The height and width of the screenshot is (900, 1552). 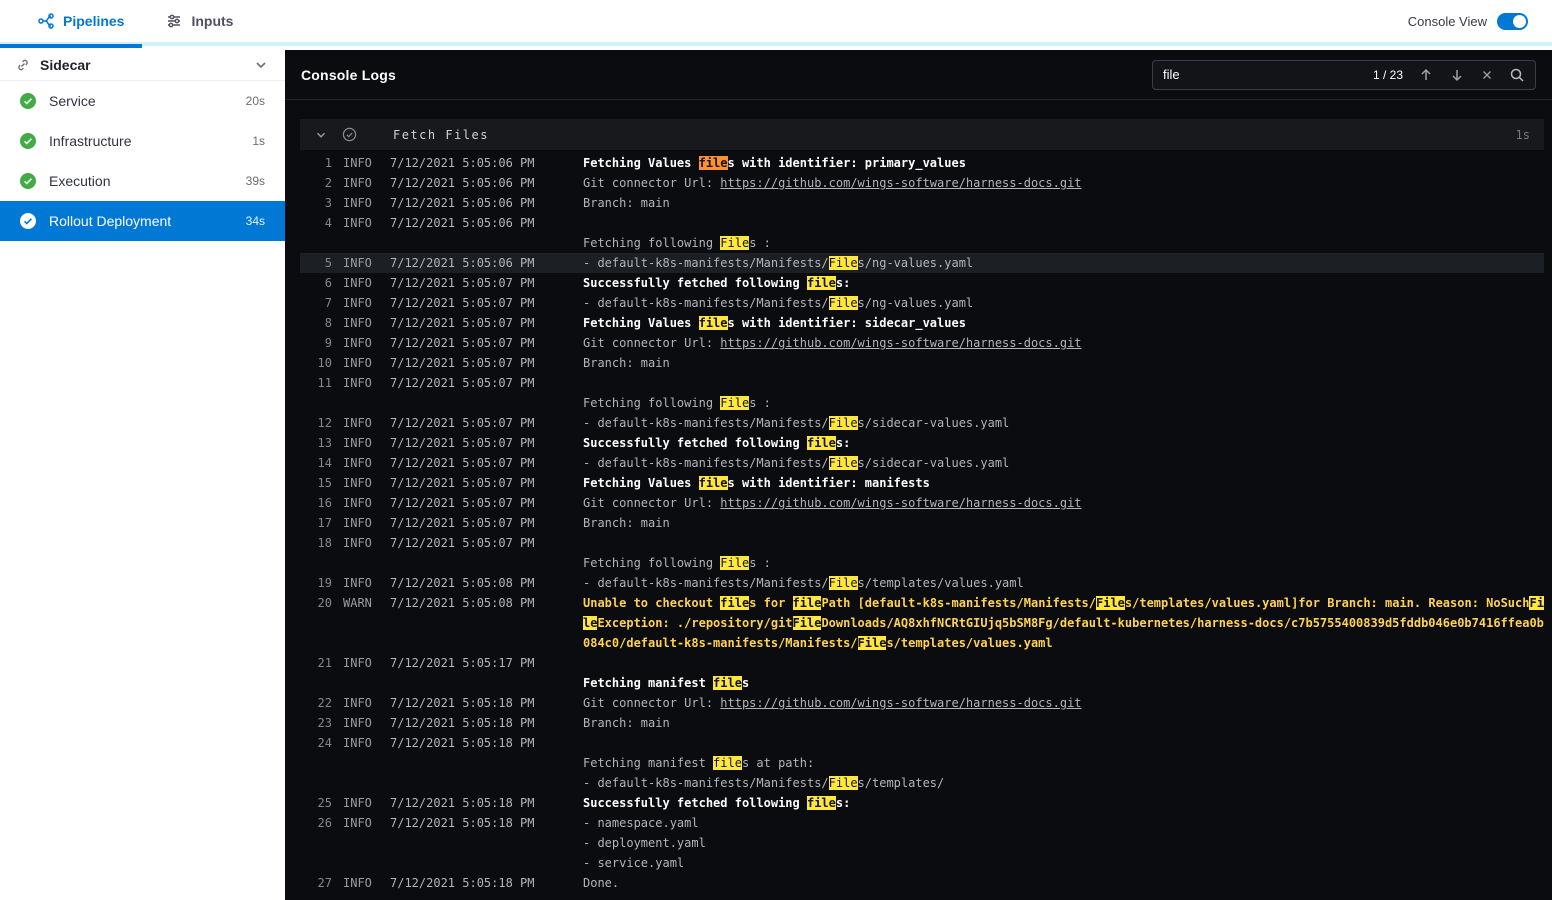 What do you see at coordinates (357, 603) in the screenshot?
I see `log-level: WARN` at bounding box center [357, 603].